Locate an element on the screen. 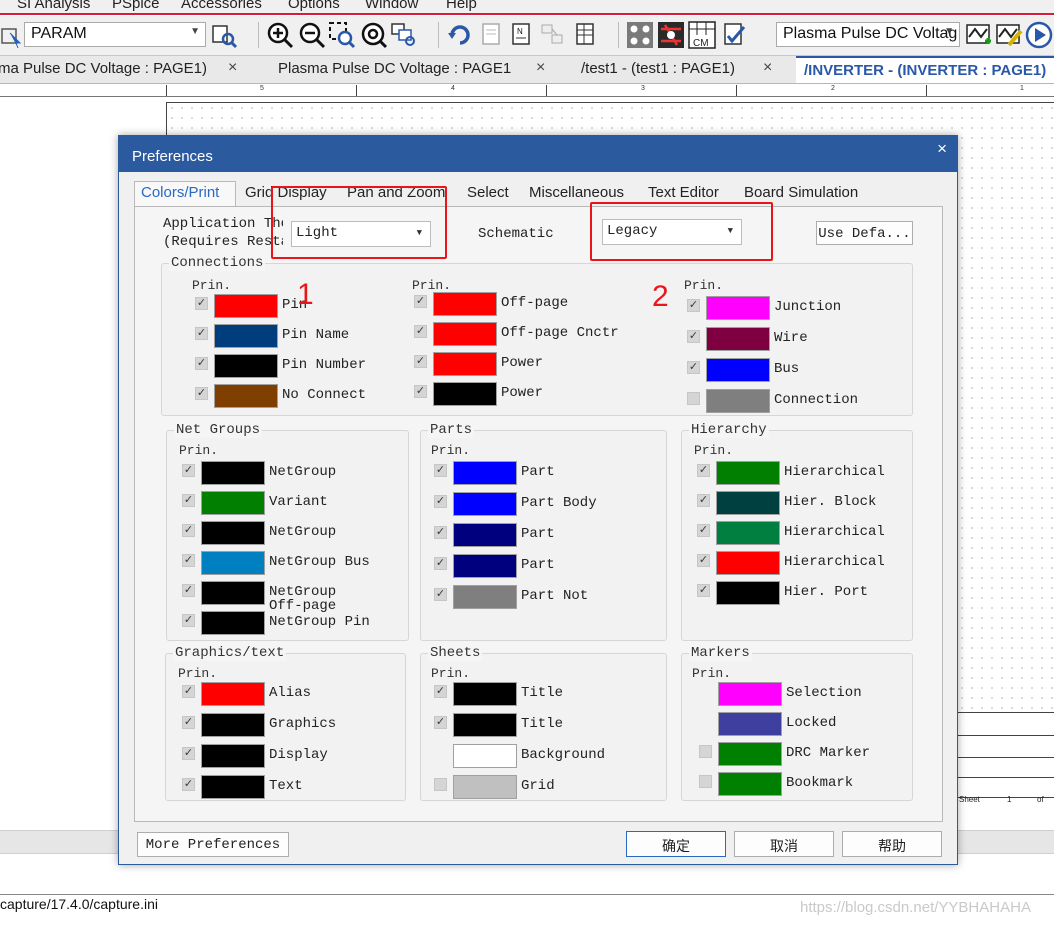 Image resolution: width=1054 pixels, height=926 pixels. cancel-button: 取消 is located at coordinates (784, 844).